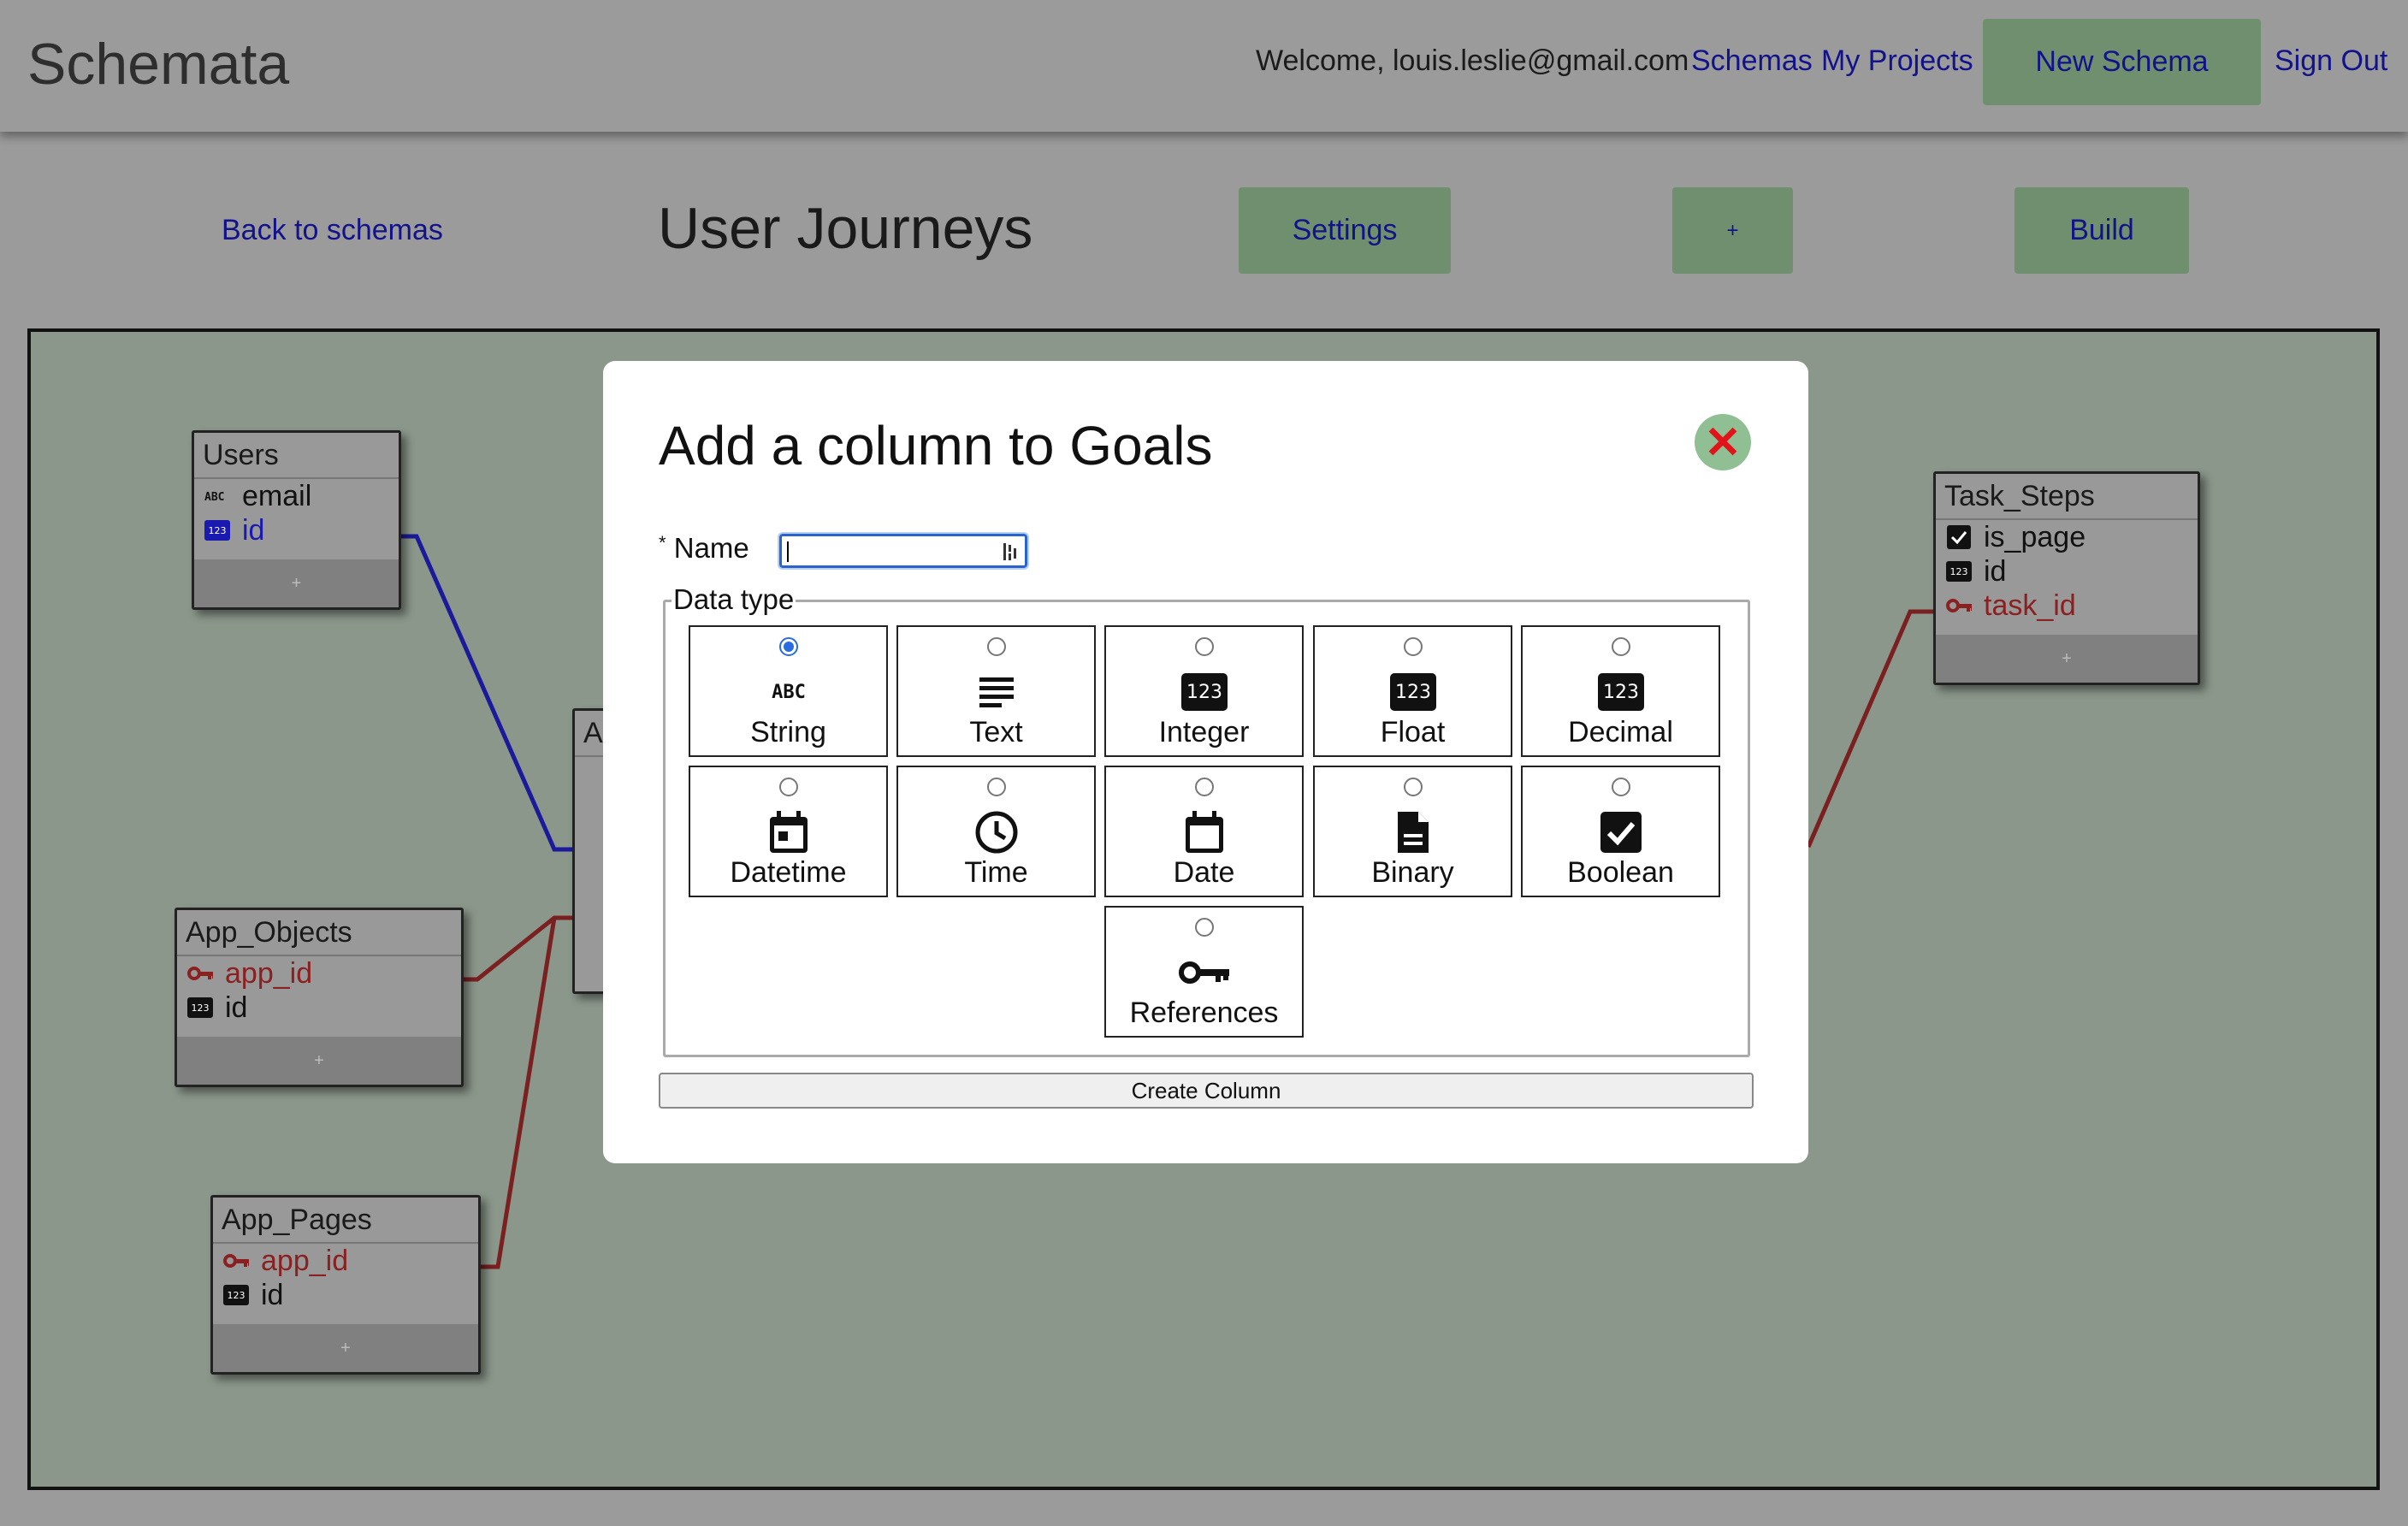 Image resolution: width=2408 pixels, height=1526 pixels. I want to click on data-type-option-date: Date, so click(1204, 831).